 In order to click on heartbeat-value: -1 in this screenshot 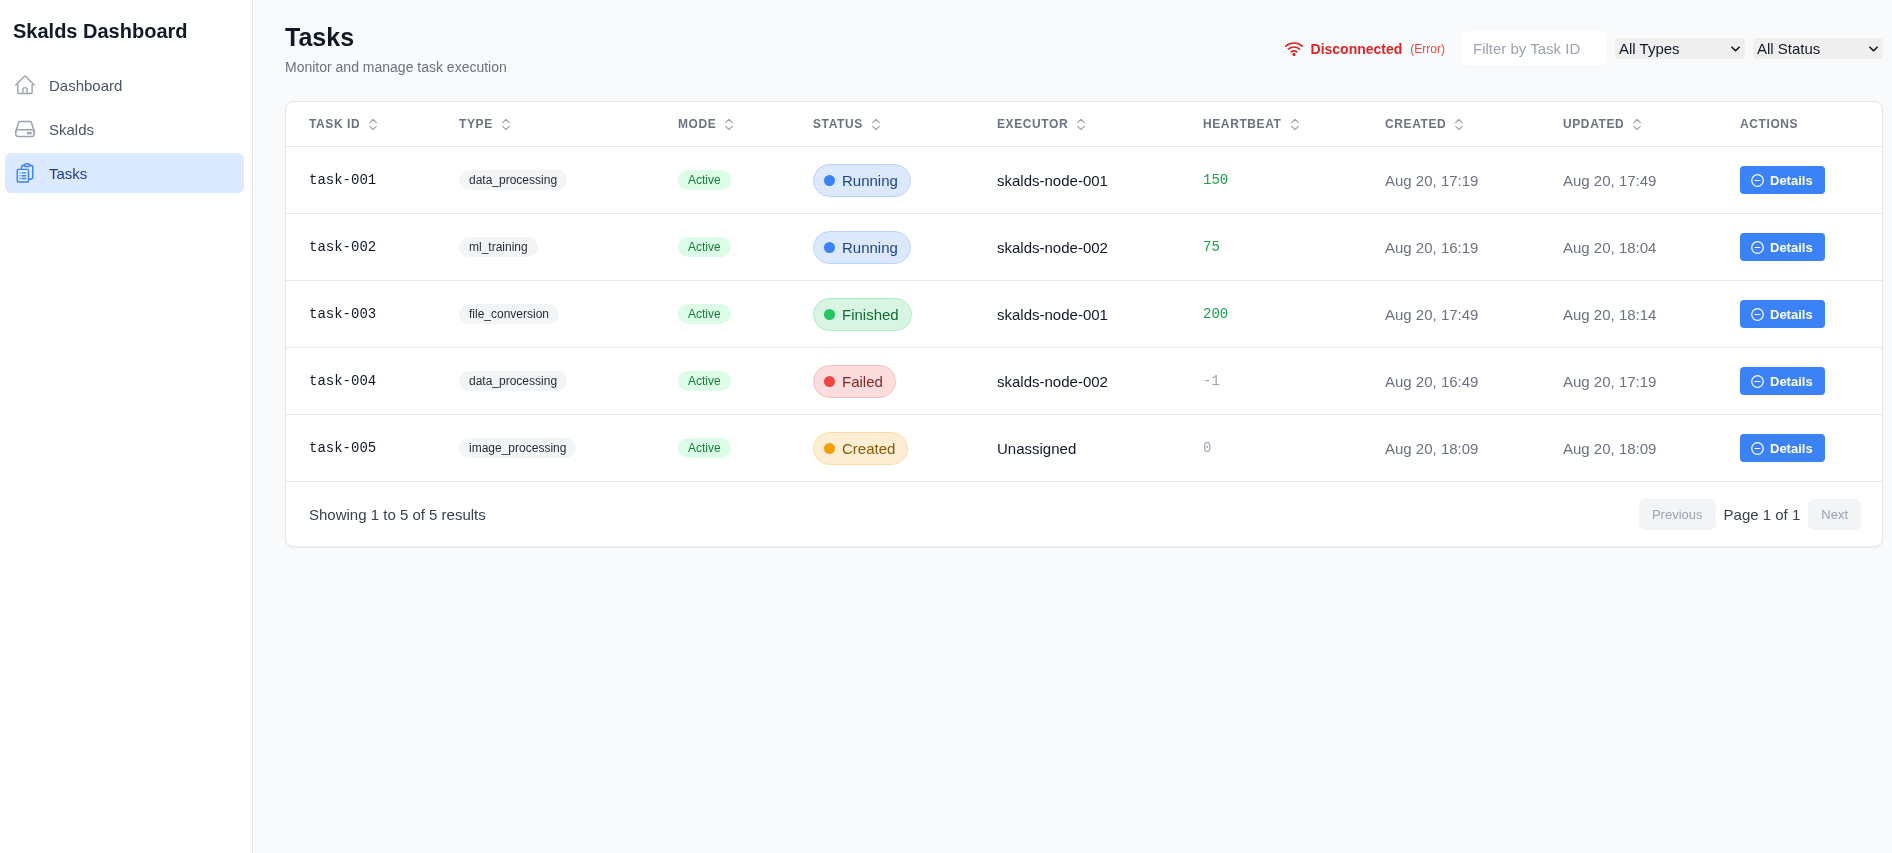, I will do `click(1211, 381)`.